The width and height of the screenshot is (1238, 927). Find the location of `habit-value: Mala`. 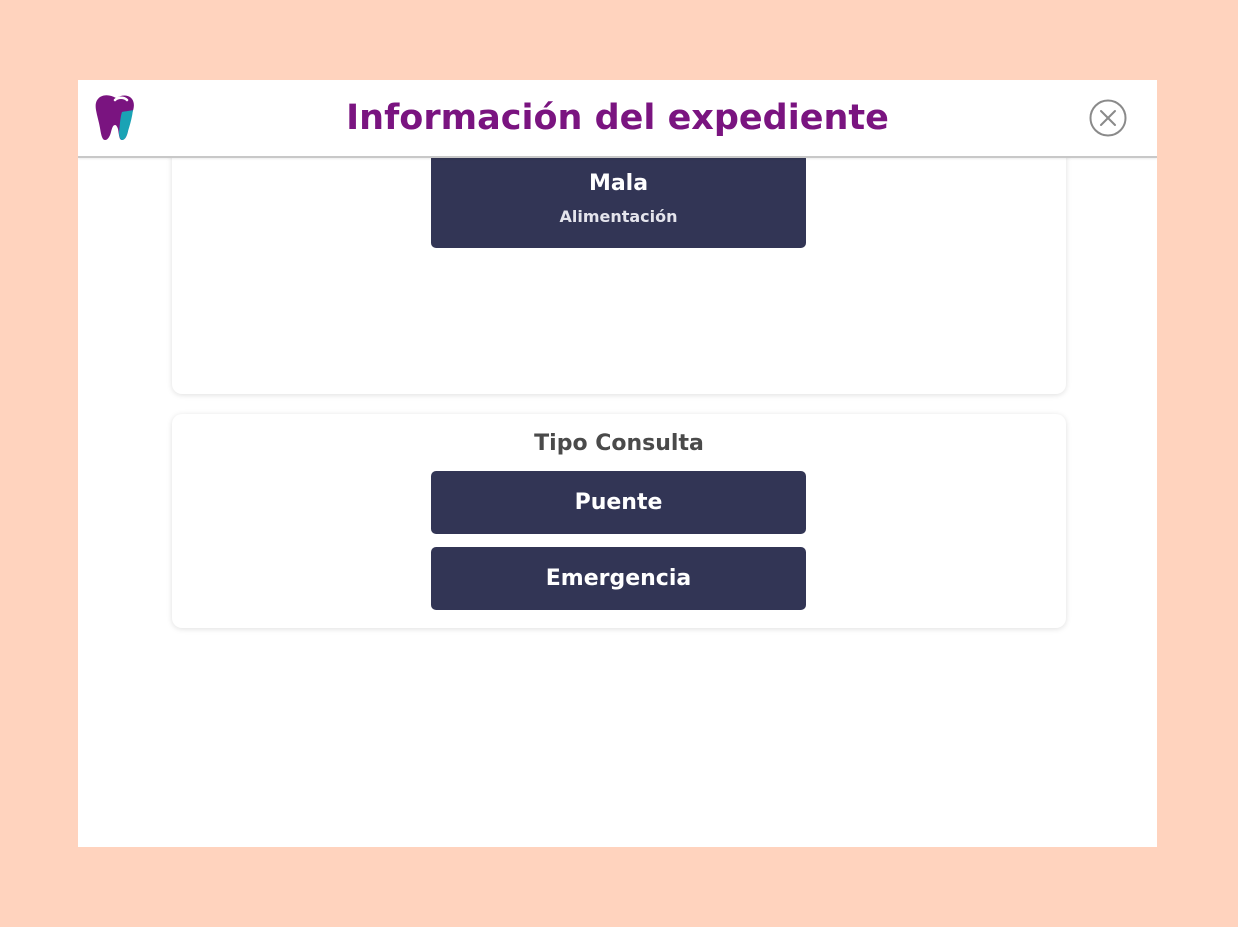

habit-value: Mala is located at coordinates (618, 183).